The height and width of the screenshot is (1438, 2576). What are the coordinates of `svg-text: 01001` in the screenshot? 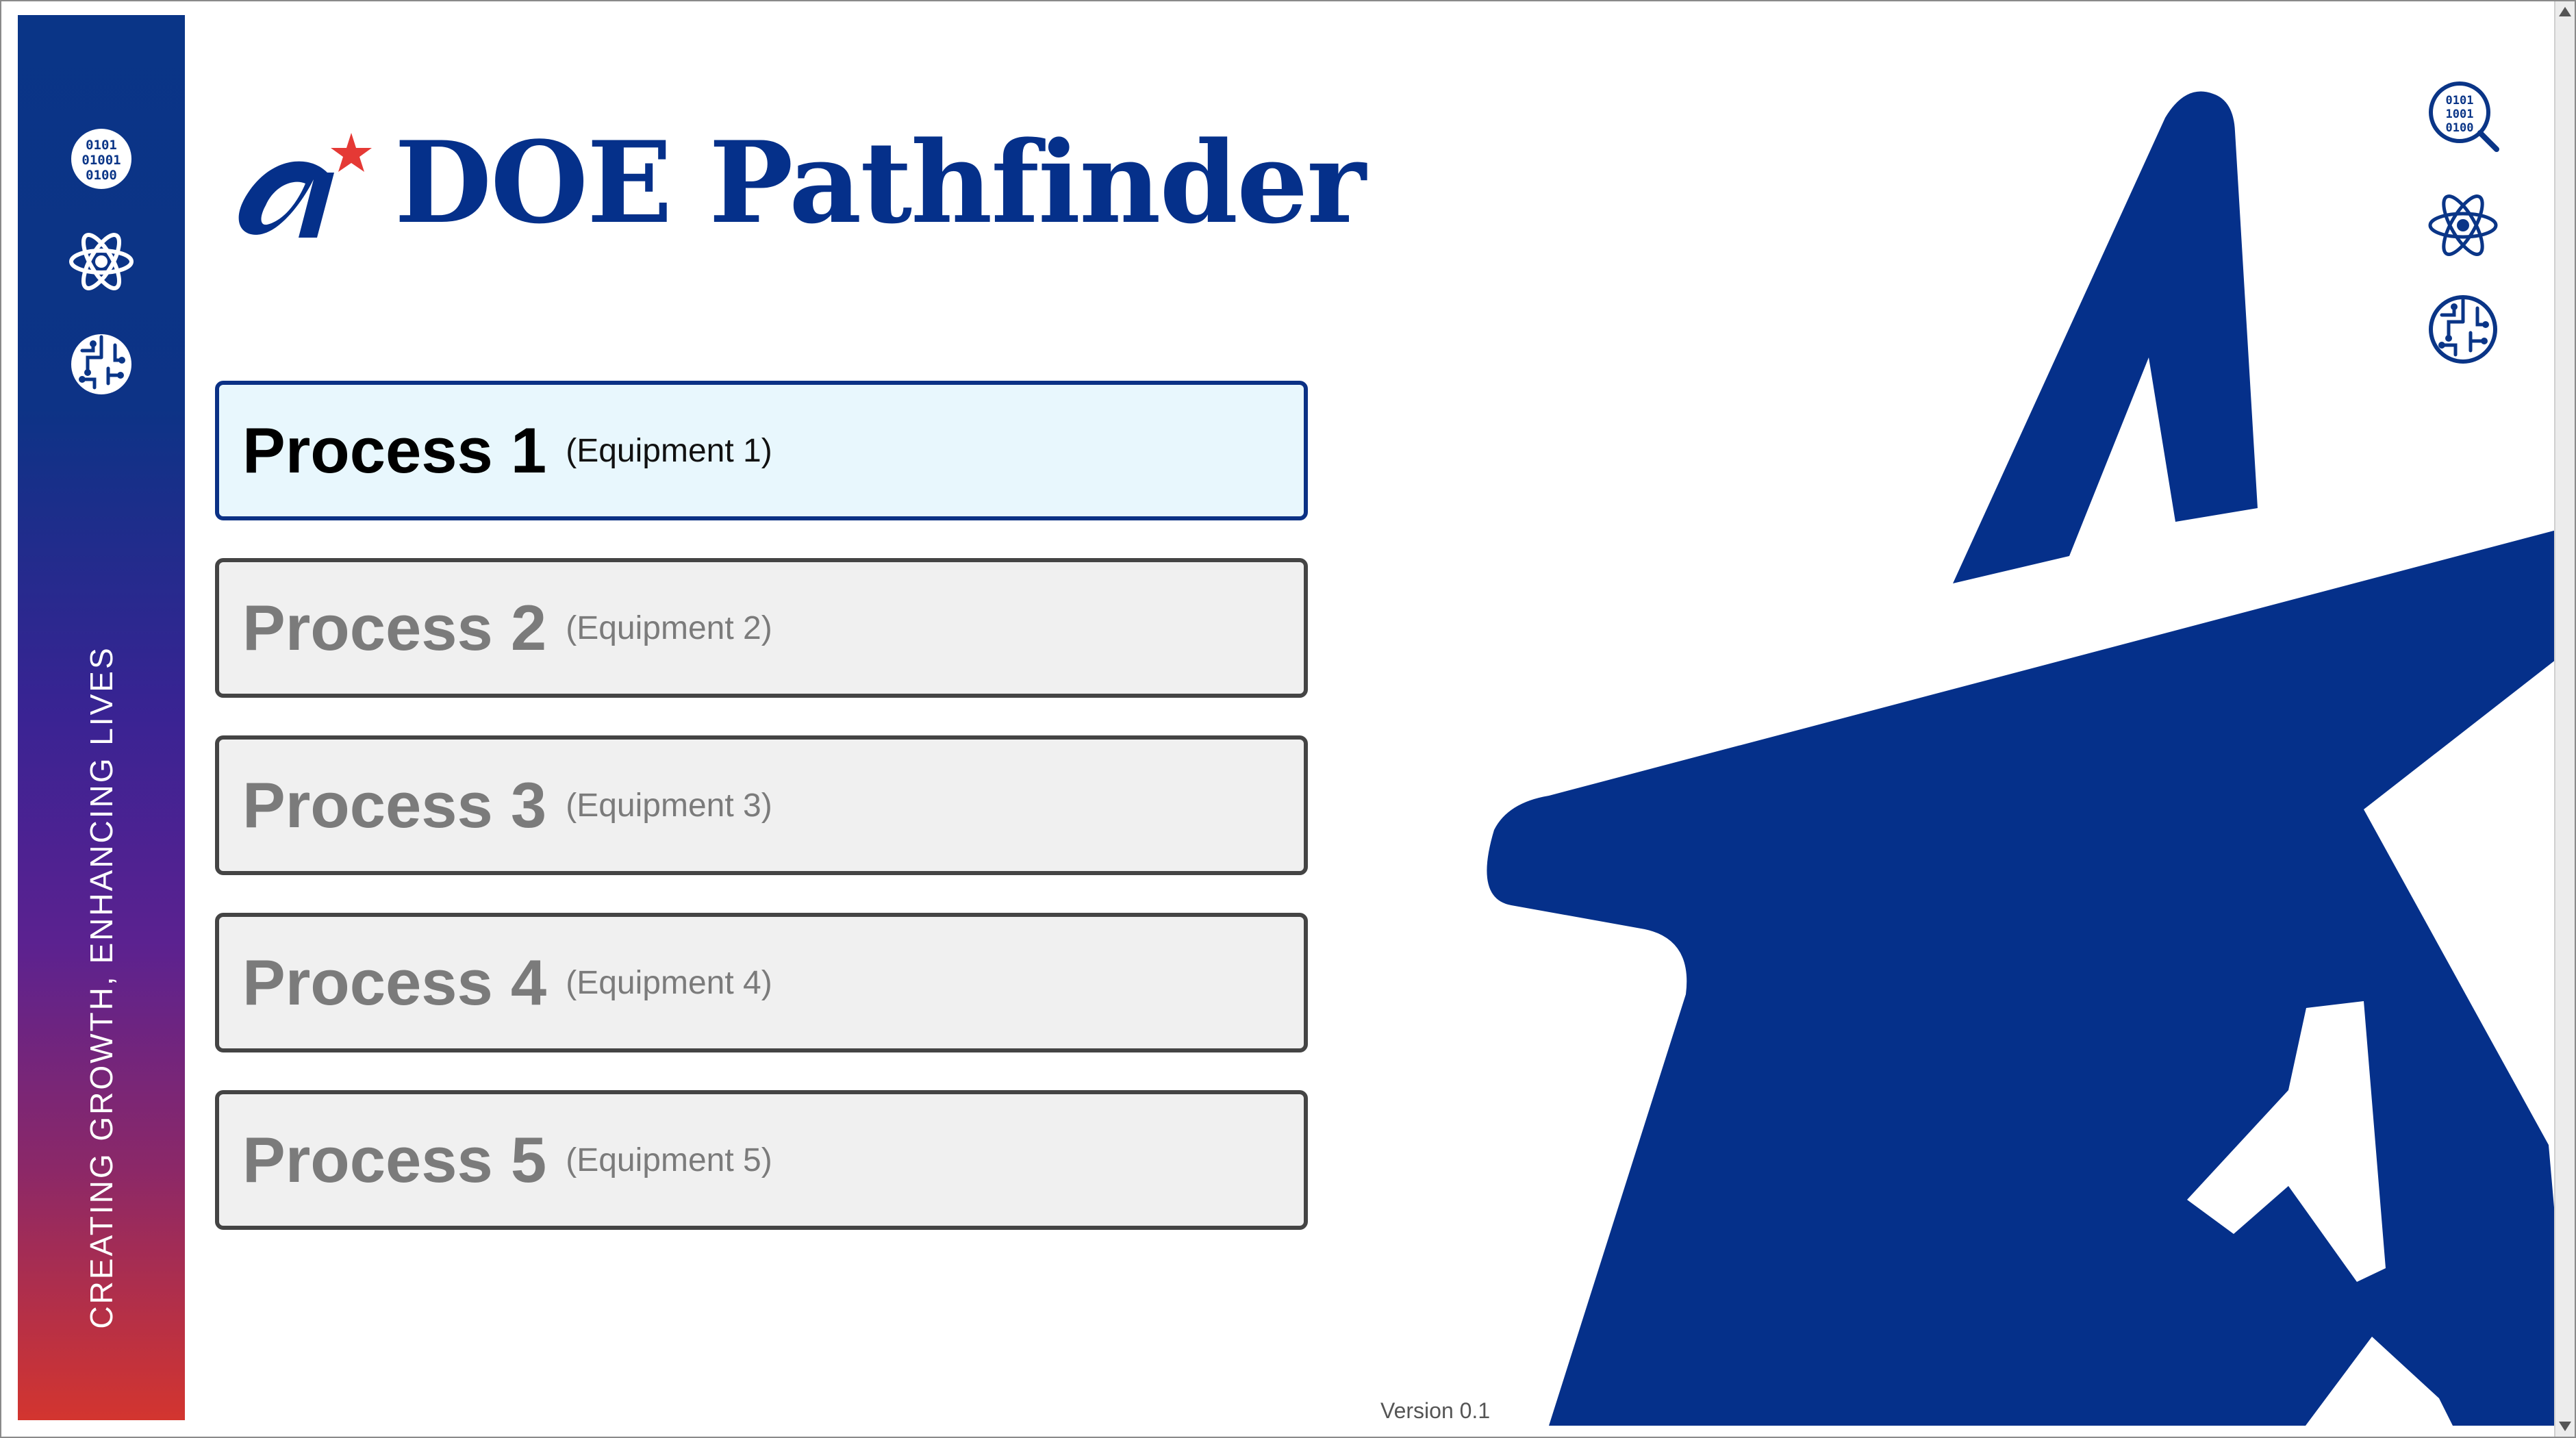 It's located at (101, 160).